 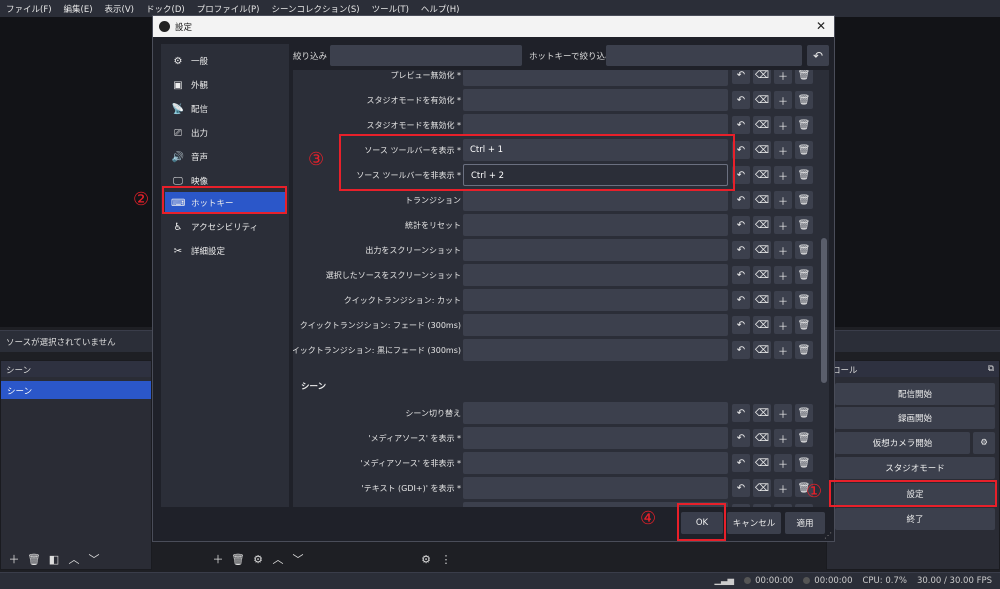 What do you see at coordinates (225, 133) in the screenshot?
I see `sidebar-item-output: ⎚ 出力` at bounding box center [225, 133].